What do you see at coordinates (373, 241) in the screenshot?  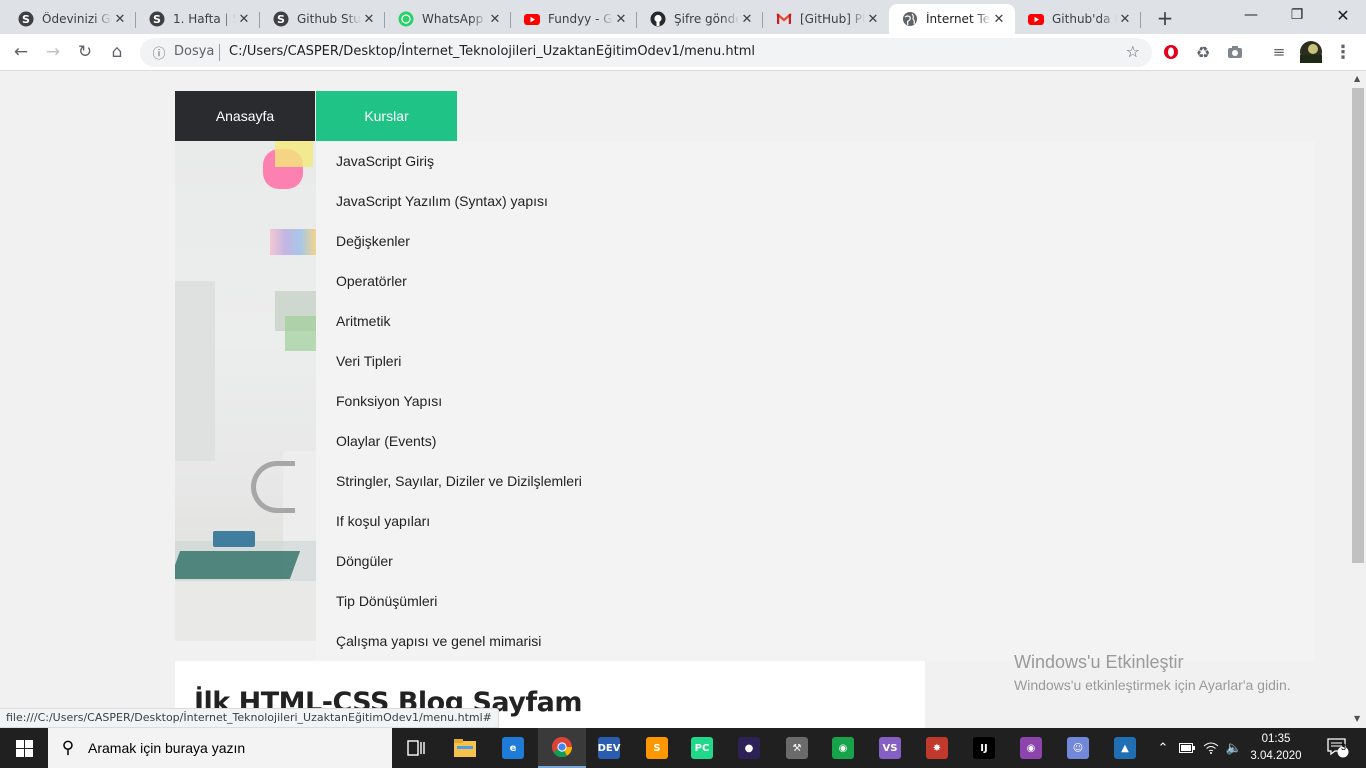 I see `dropdown-item: Değişkenler` at bounding box center [373, 241].